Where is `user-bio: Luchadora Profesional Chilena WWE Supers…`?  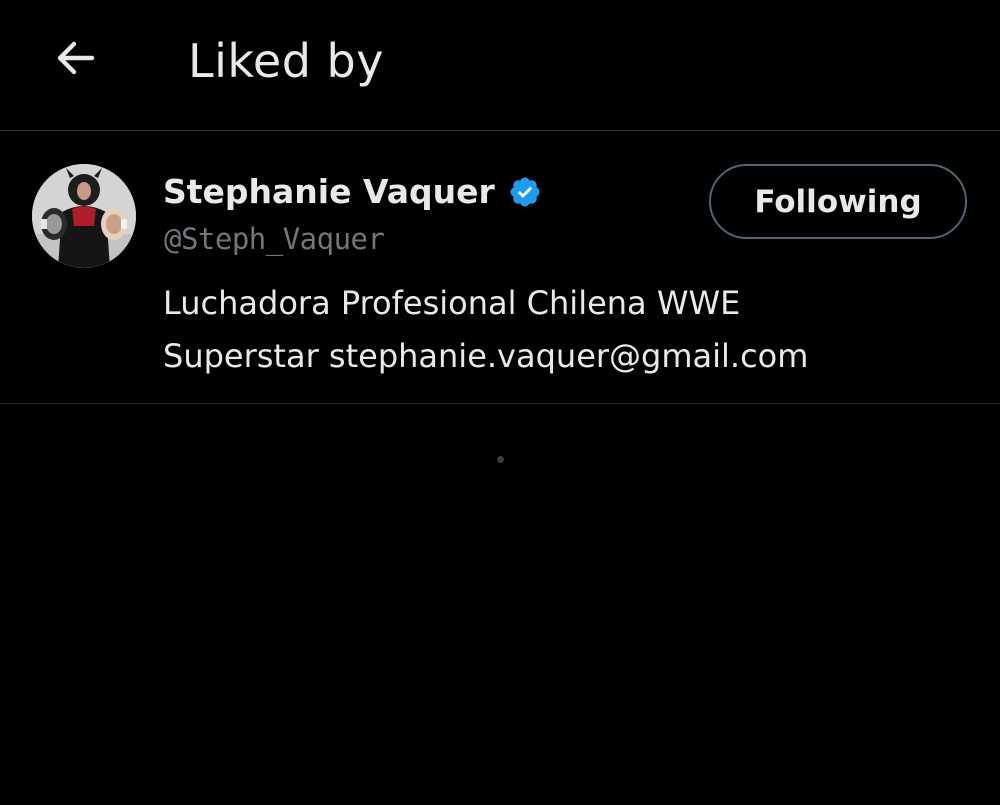 user-bio: Luchadora Profesional Chilena WWE Supers… is located at coordinates (553, 330).